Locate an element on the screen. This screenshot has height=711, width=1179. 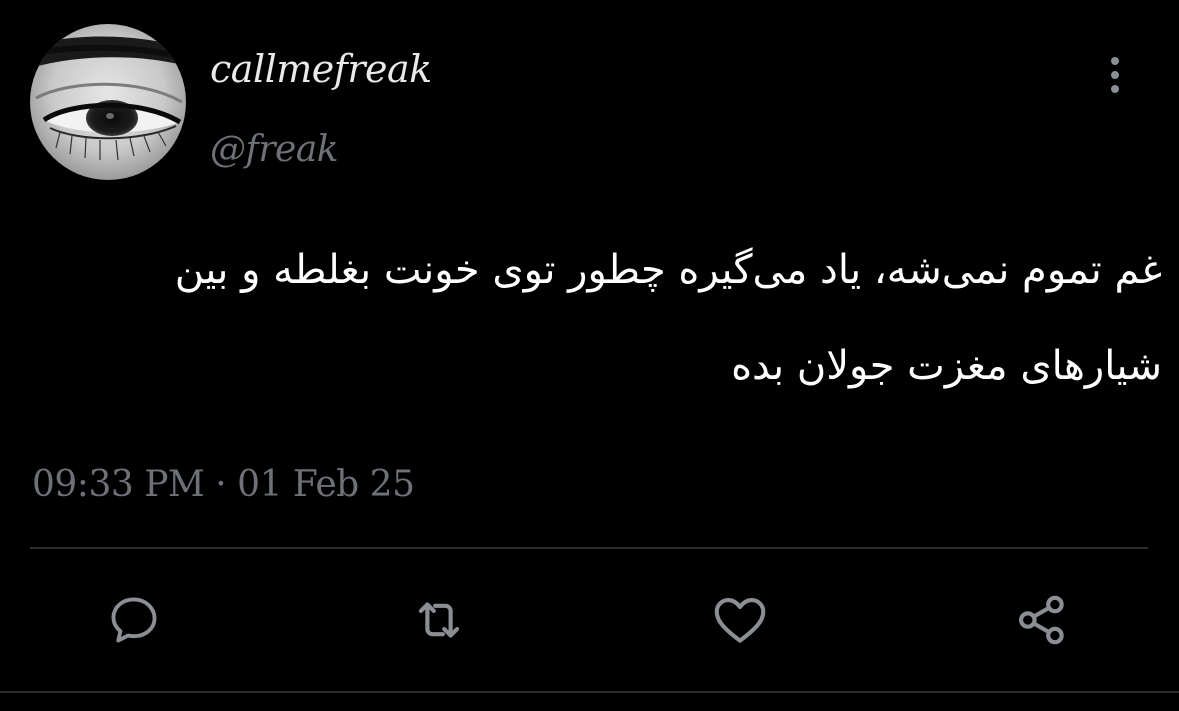
heart-icon is located at coordinates (740, 620).